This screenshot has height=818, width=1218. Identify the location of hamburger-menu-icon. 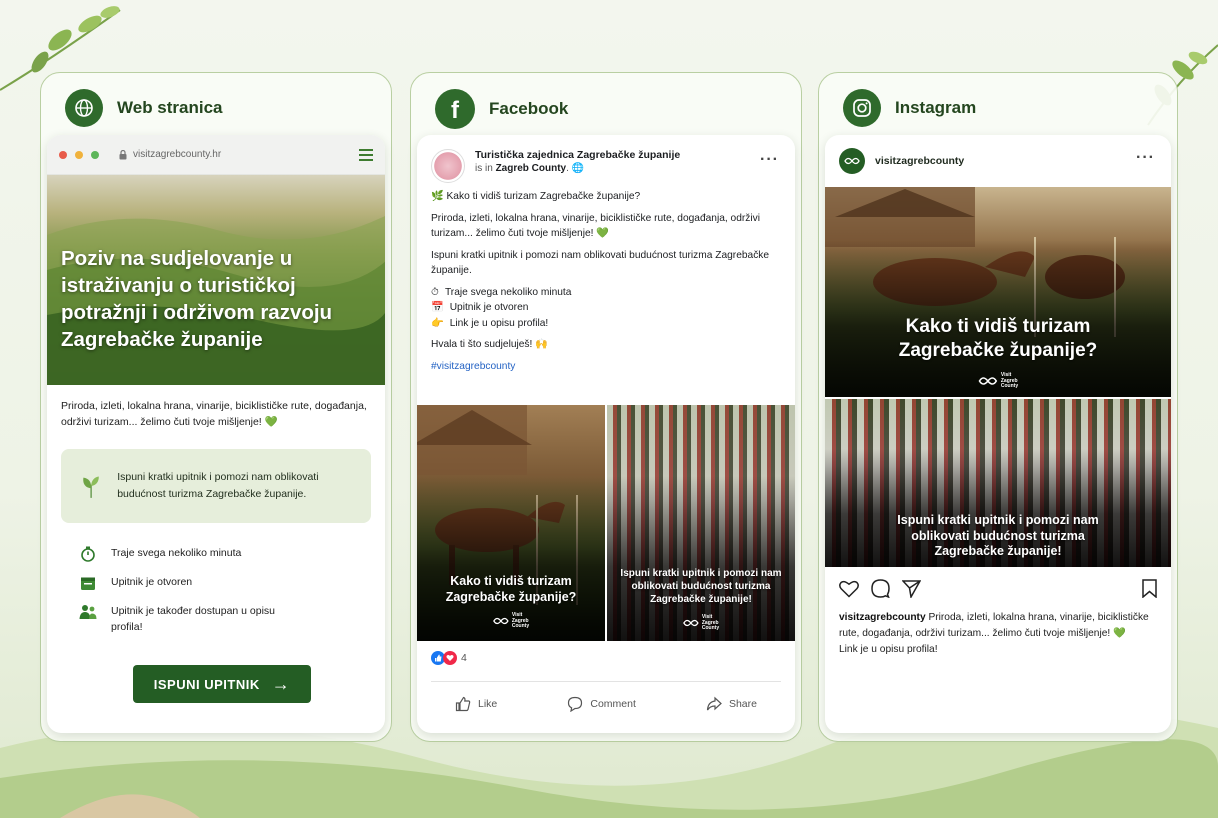
(366, 154).